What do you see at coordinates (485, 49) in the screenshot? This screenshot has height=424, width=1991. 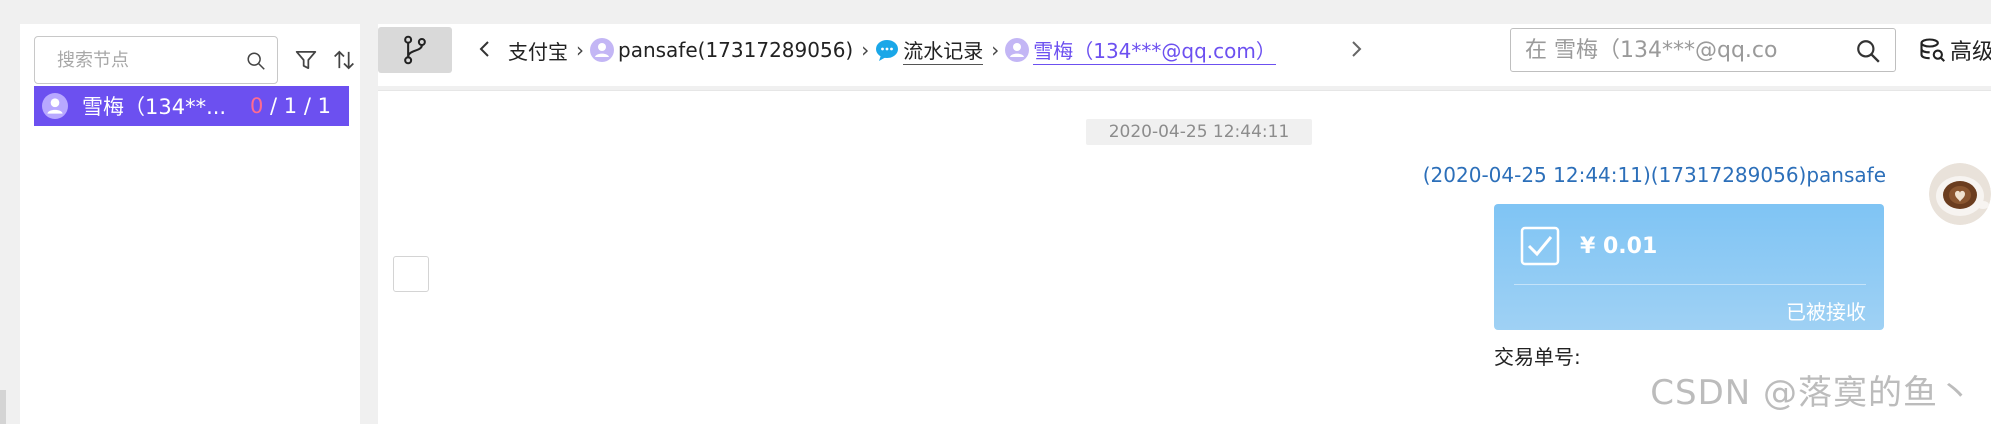 I see `chevron-left-icon` at bounding box center [485, 49].